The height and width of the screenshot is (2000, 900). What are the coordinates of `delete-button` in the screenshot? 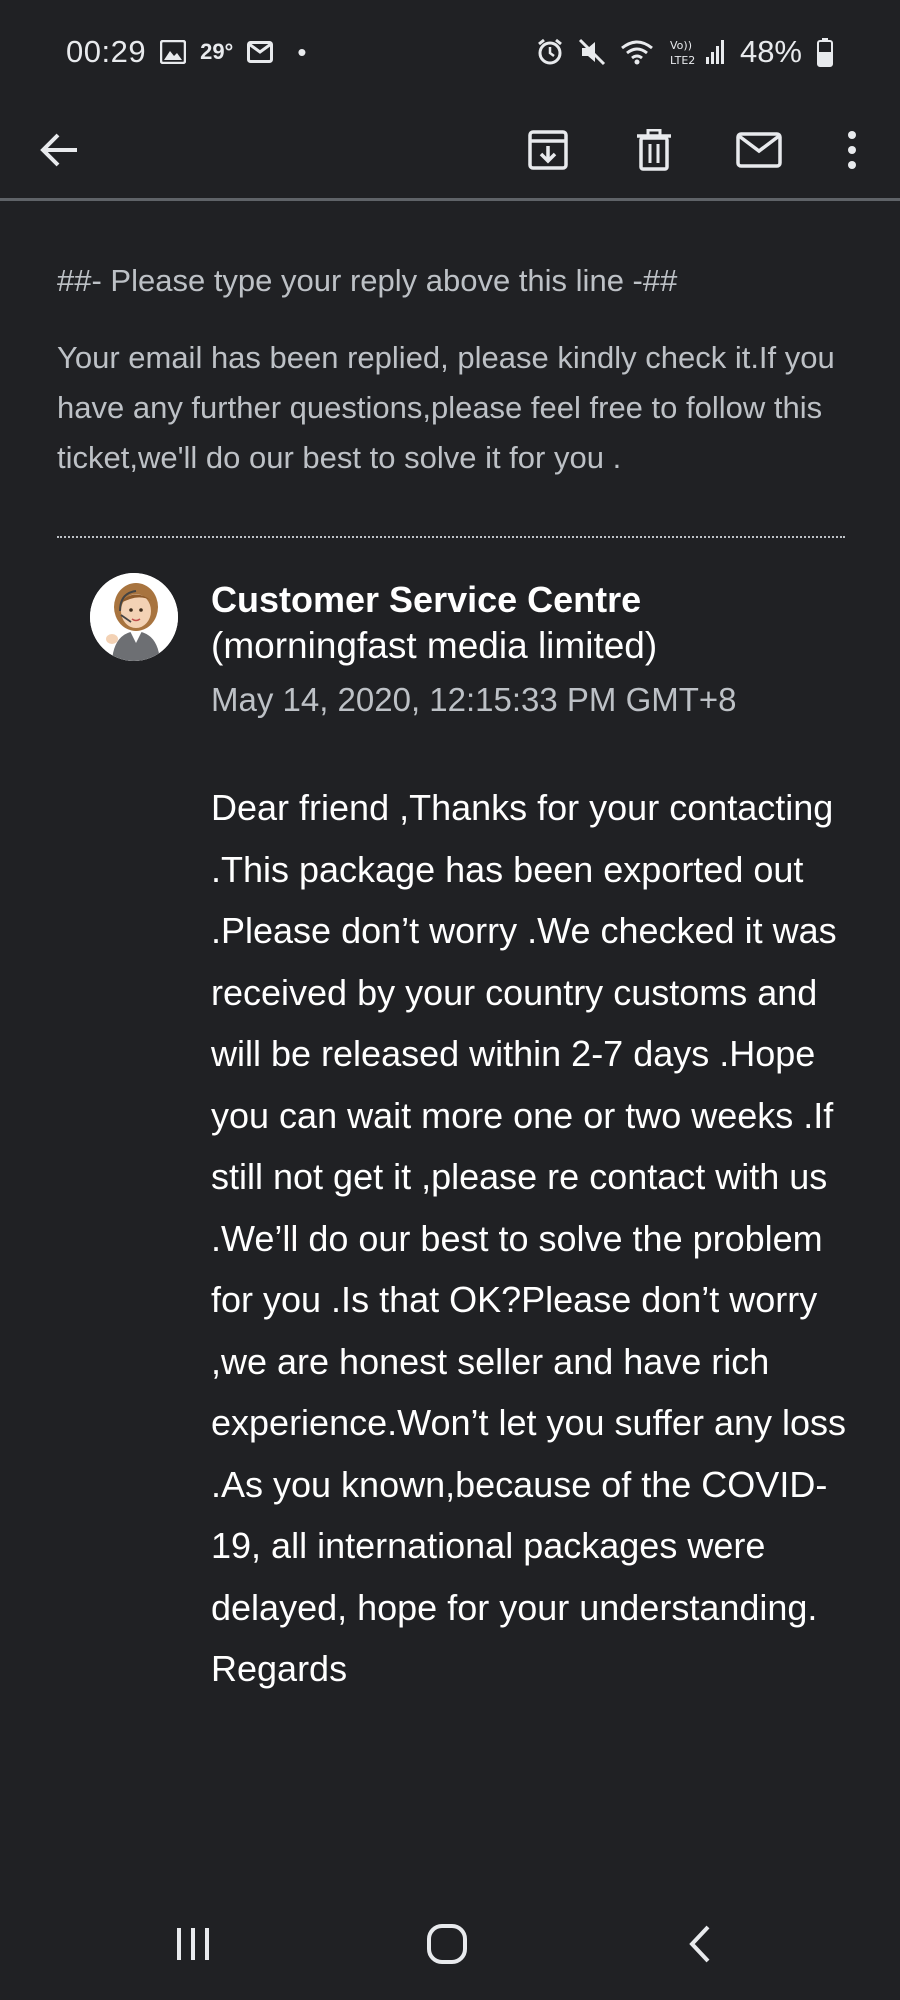 It's located at (654, 152).